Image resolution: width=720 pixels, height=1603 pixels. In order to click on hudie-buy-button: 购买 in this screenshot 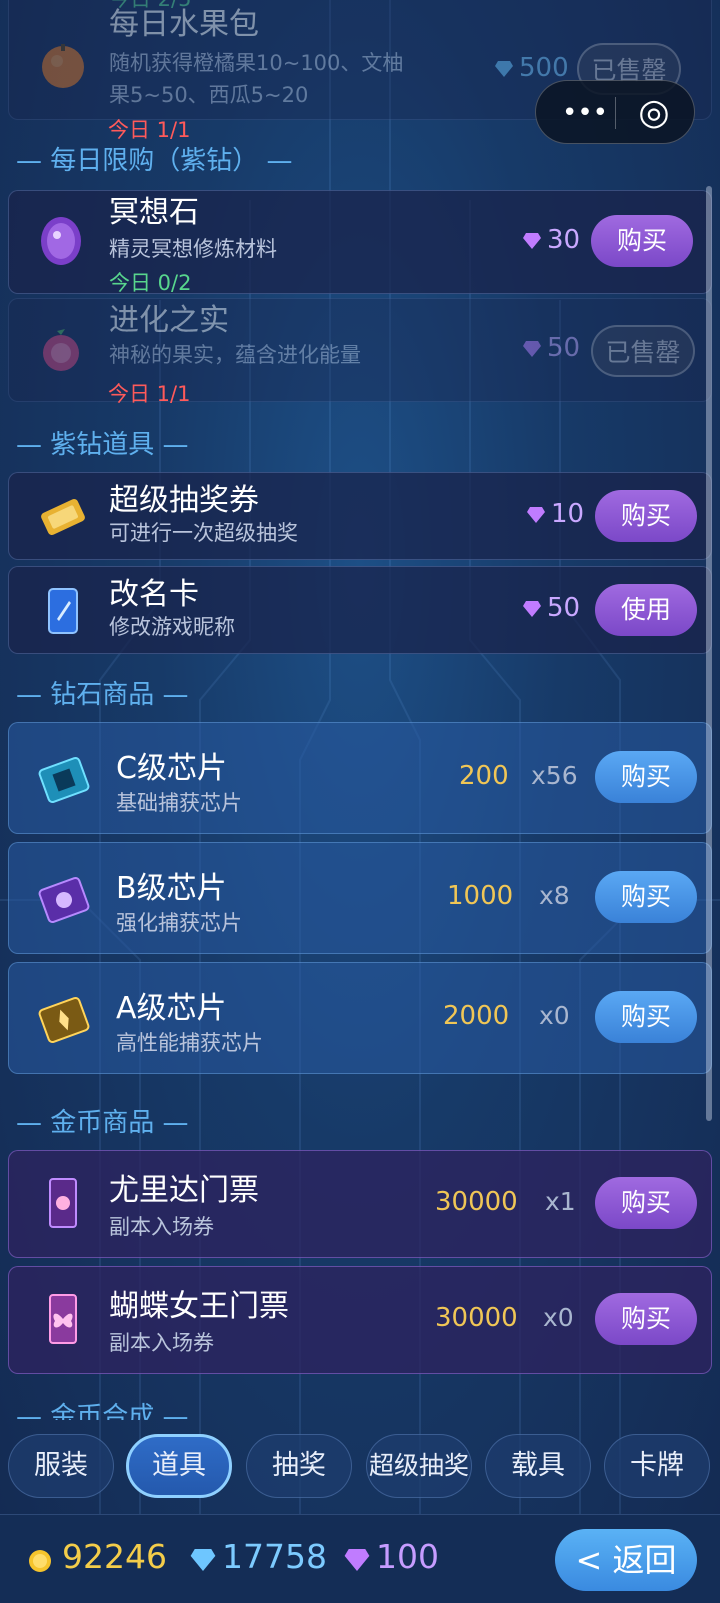, I will do `click(646, 1319)`.